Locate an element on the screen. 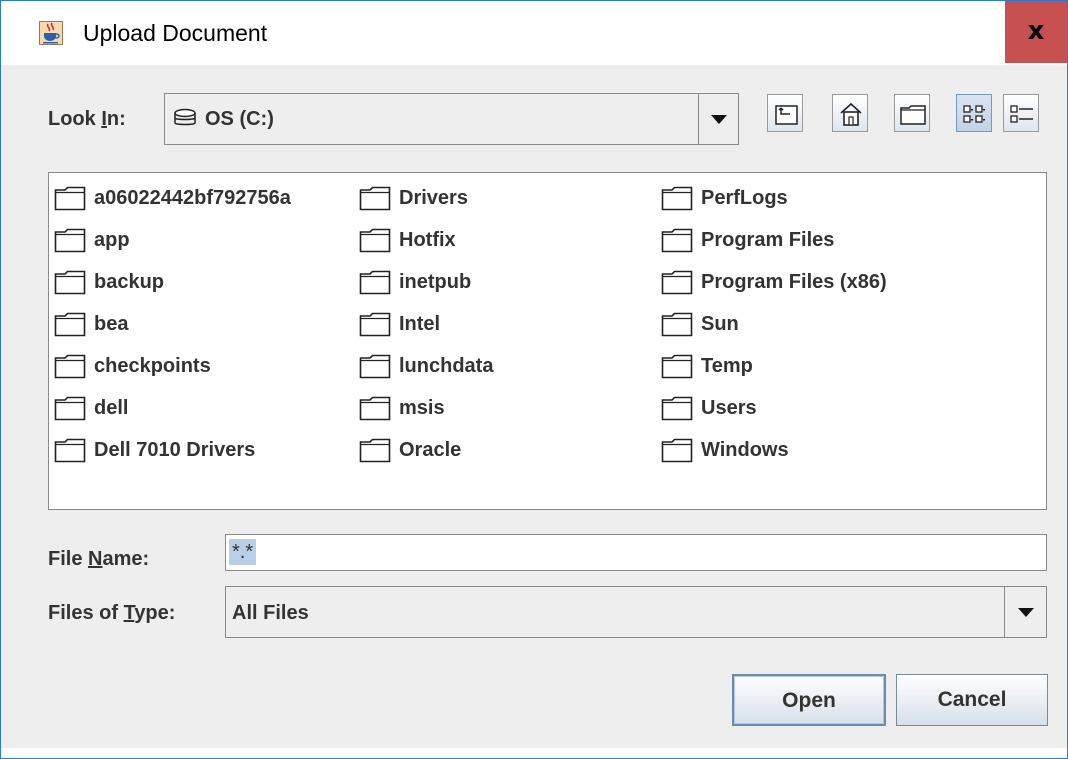 Image resolution: width=1068 pixels, height=759 pixels. look-in-combobox: OS (C:) is located at coordinates (451, 119).